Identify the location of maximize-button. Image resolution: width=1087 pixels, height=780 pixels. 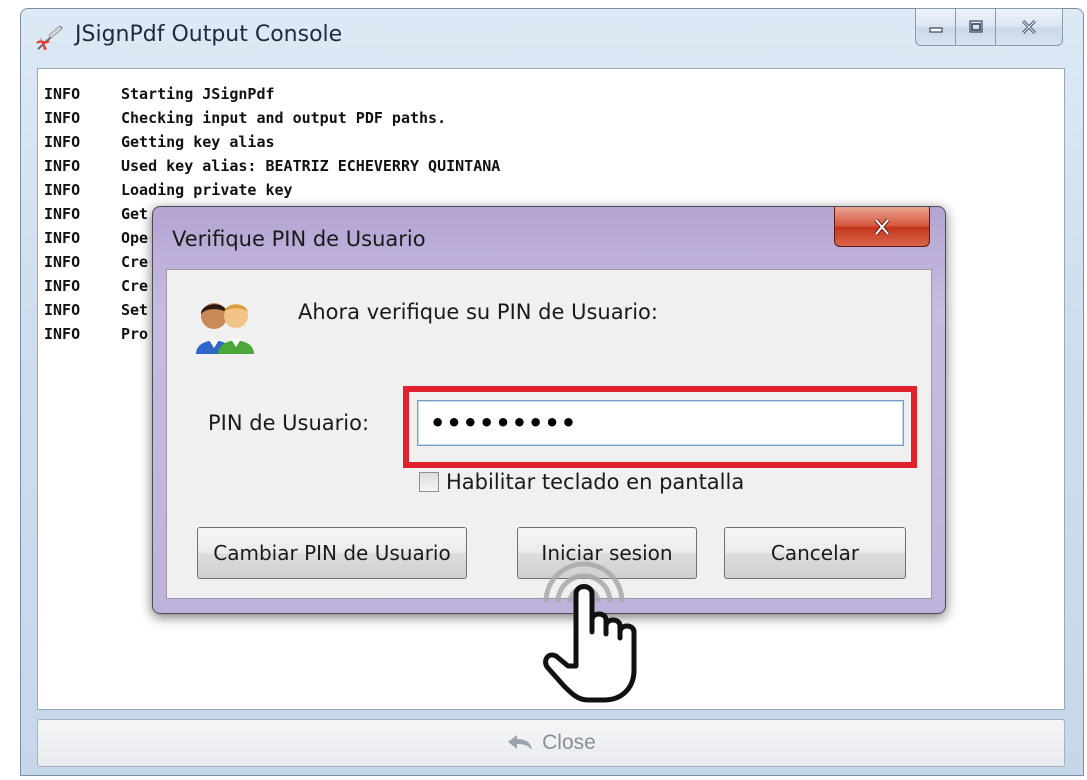
(975, 27).